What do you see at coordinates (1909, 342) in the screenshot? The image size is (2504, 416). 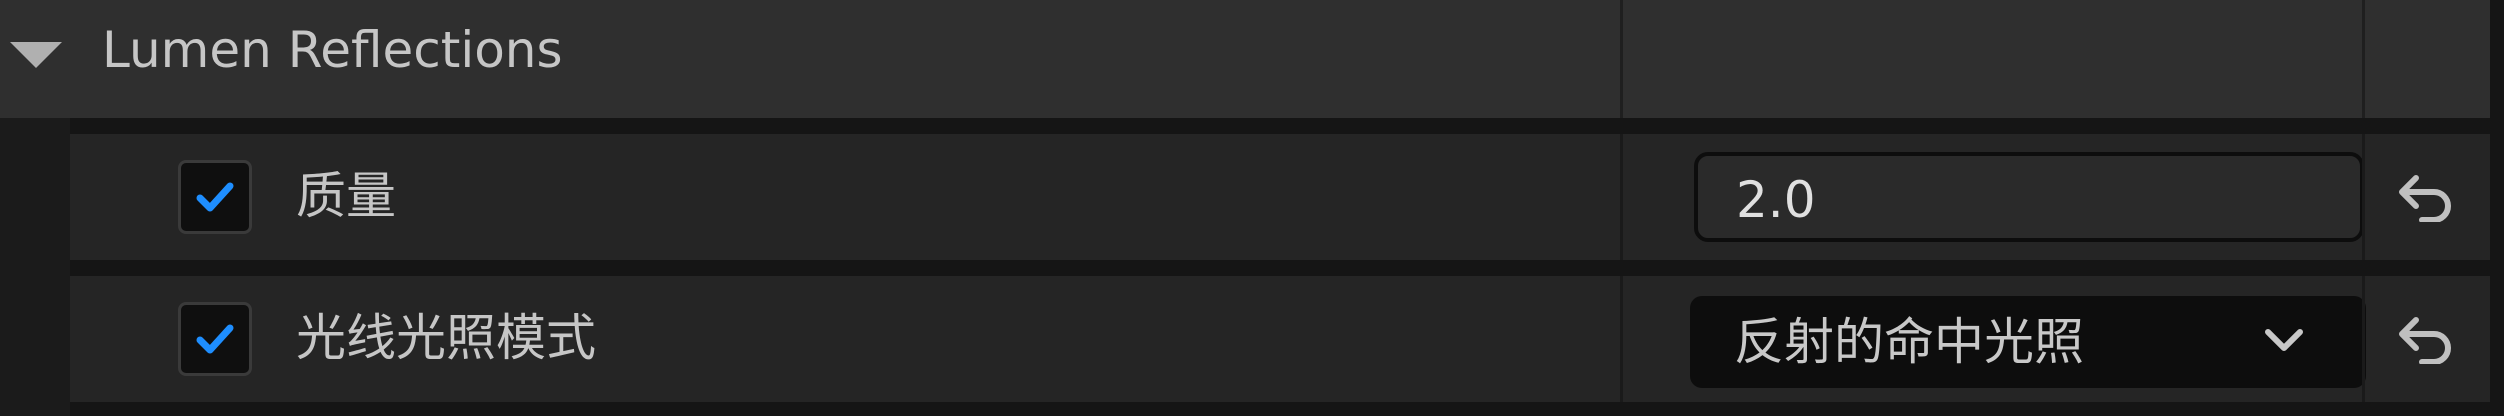 I see `dropdown-selected-value: 反射的命中光照` at bounding box center [1909, 342].